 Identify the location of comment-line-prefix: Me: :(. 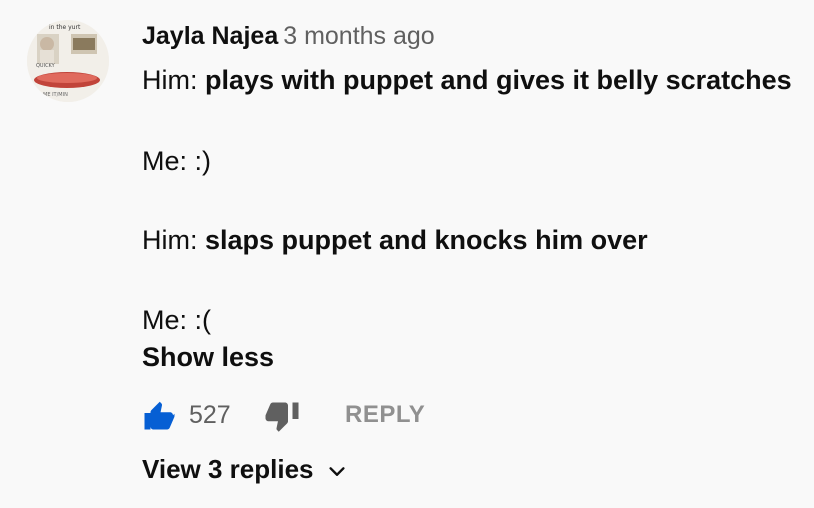
(177, 320).